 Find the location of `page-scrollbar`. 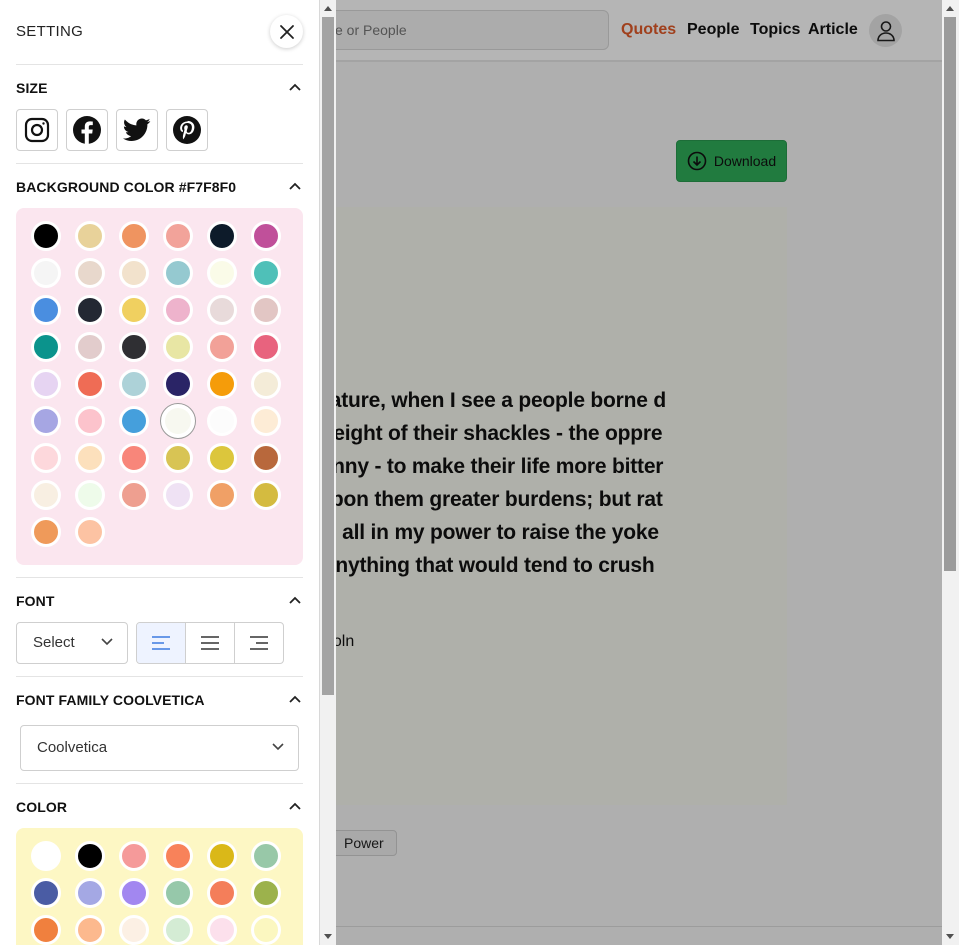

page-scrollbar is located at coordinates (950, 472).